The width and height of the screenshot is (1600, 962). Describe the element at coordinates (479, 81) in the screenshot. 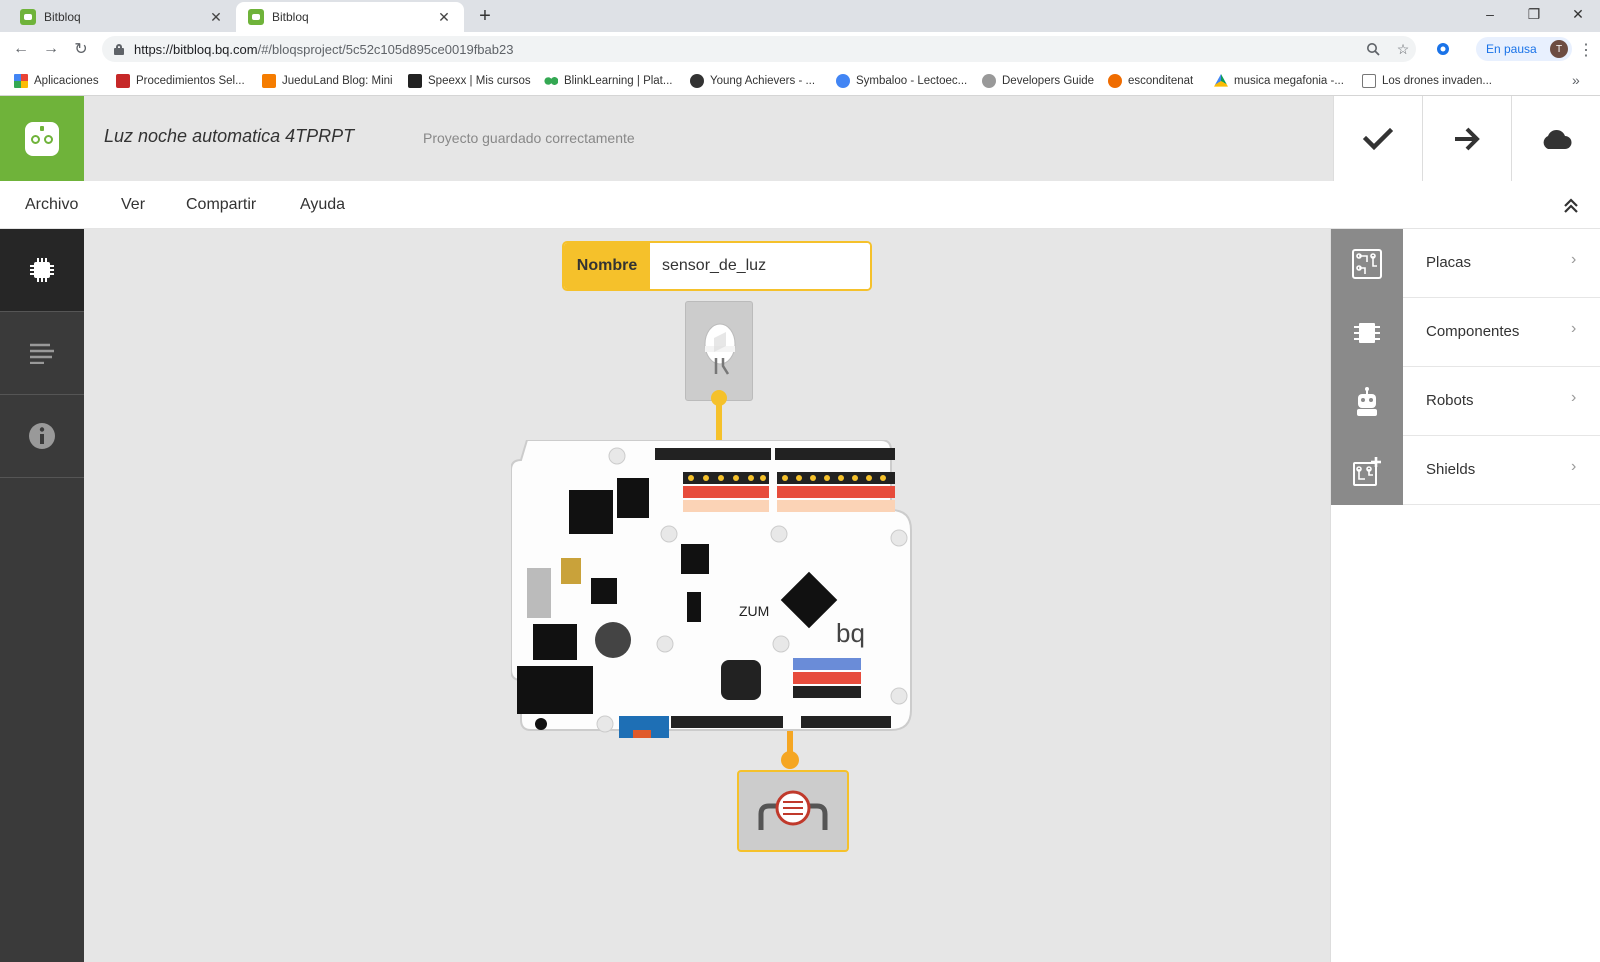

I see `bookmark-label: Speexx | Mis cursos` at that location.